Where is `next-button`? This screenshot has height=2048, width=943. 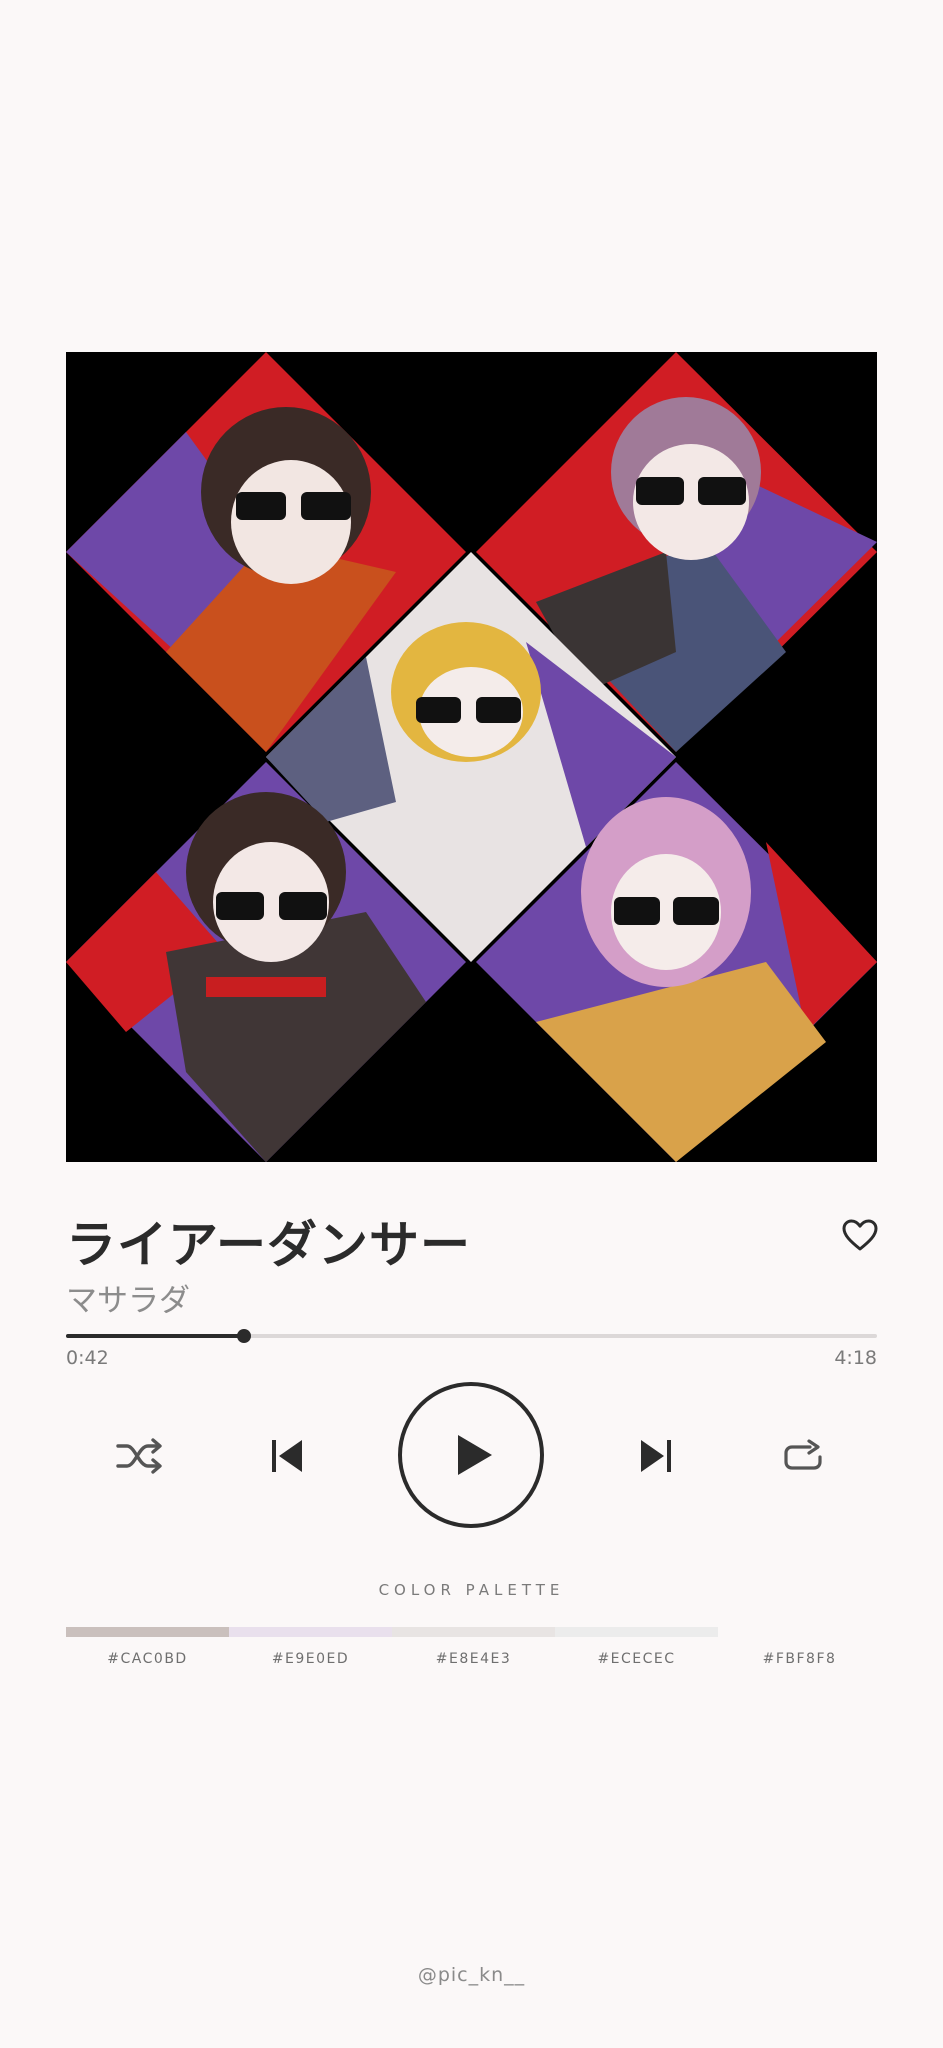 next-button is located at coordinates (656, 1456).